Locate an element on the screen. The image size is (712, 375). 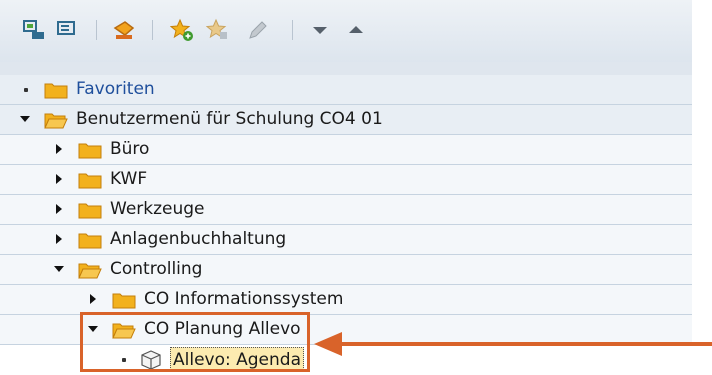
tree-node-user-menu: Benutzermenü für Schulung CO4 01 is located at coordinates (346, 120).